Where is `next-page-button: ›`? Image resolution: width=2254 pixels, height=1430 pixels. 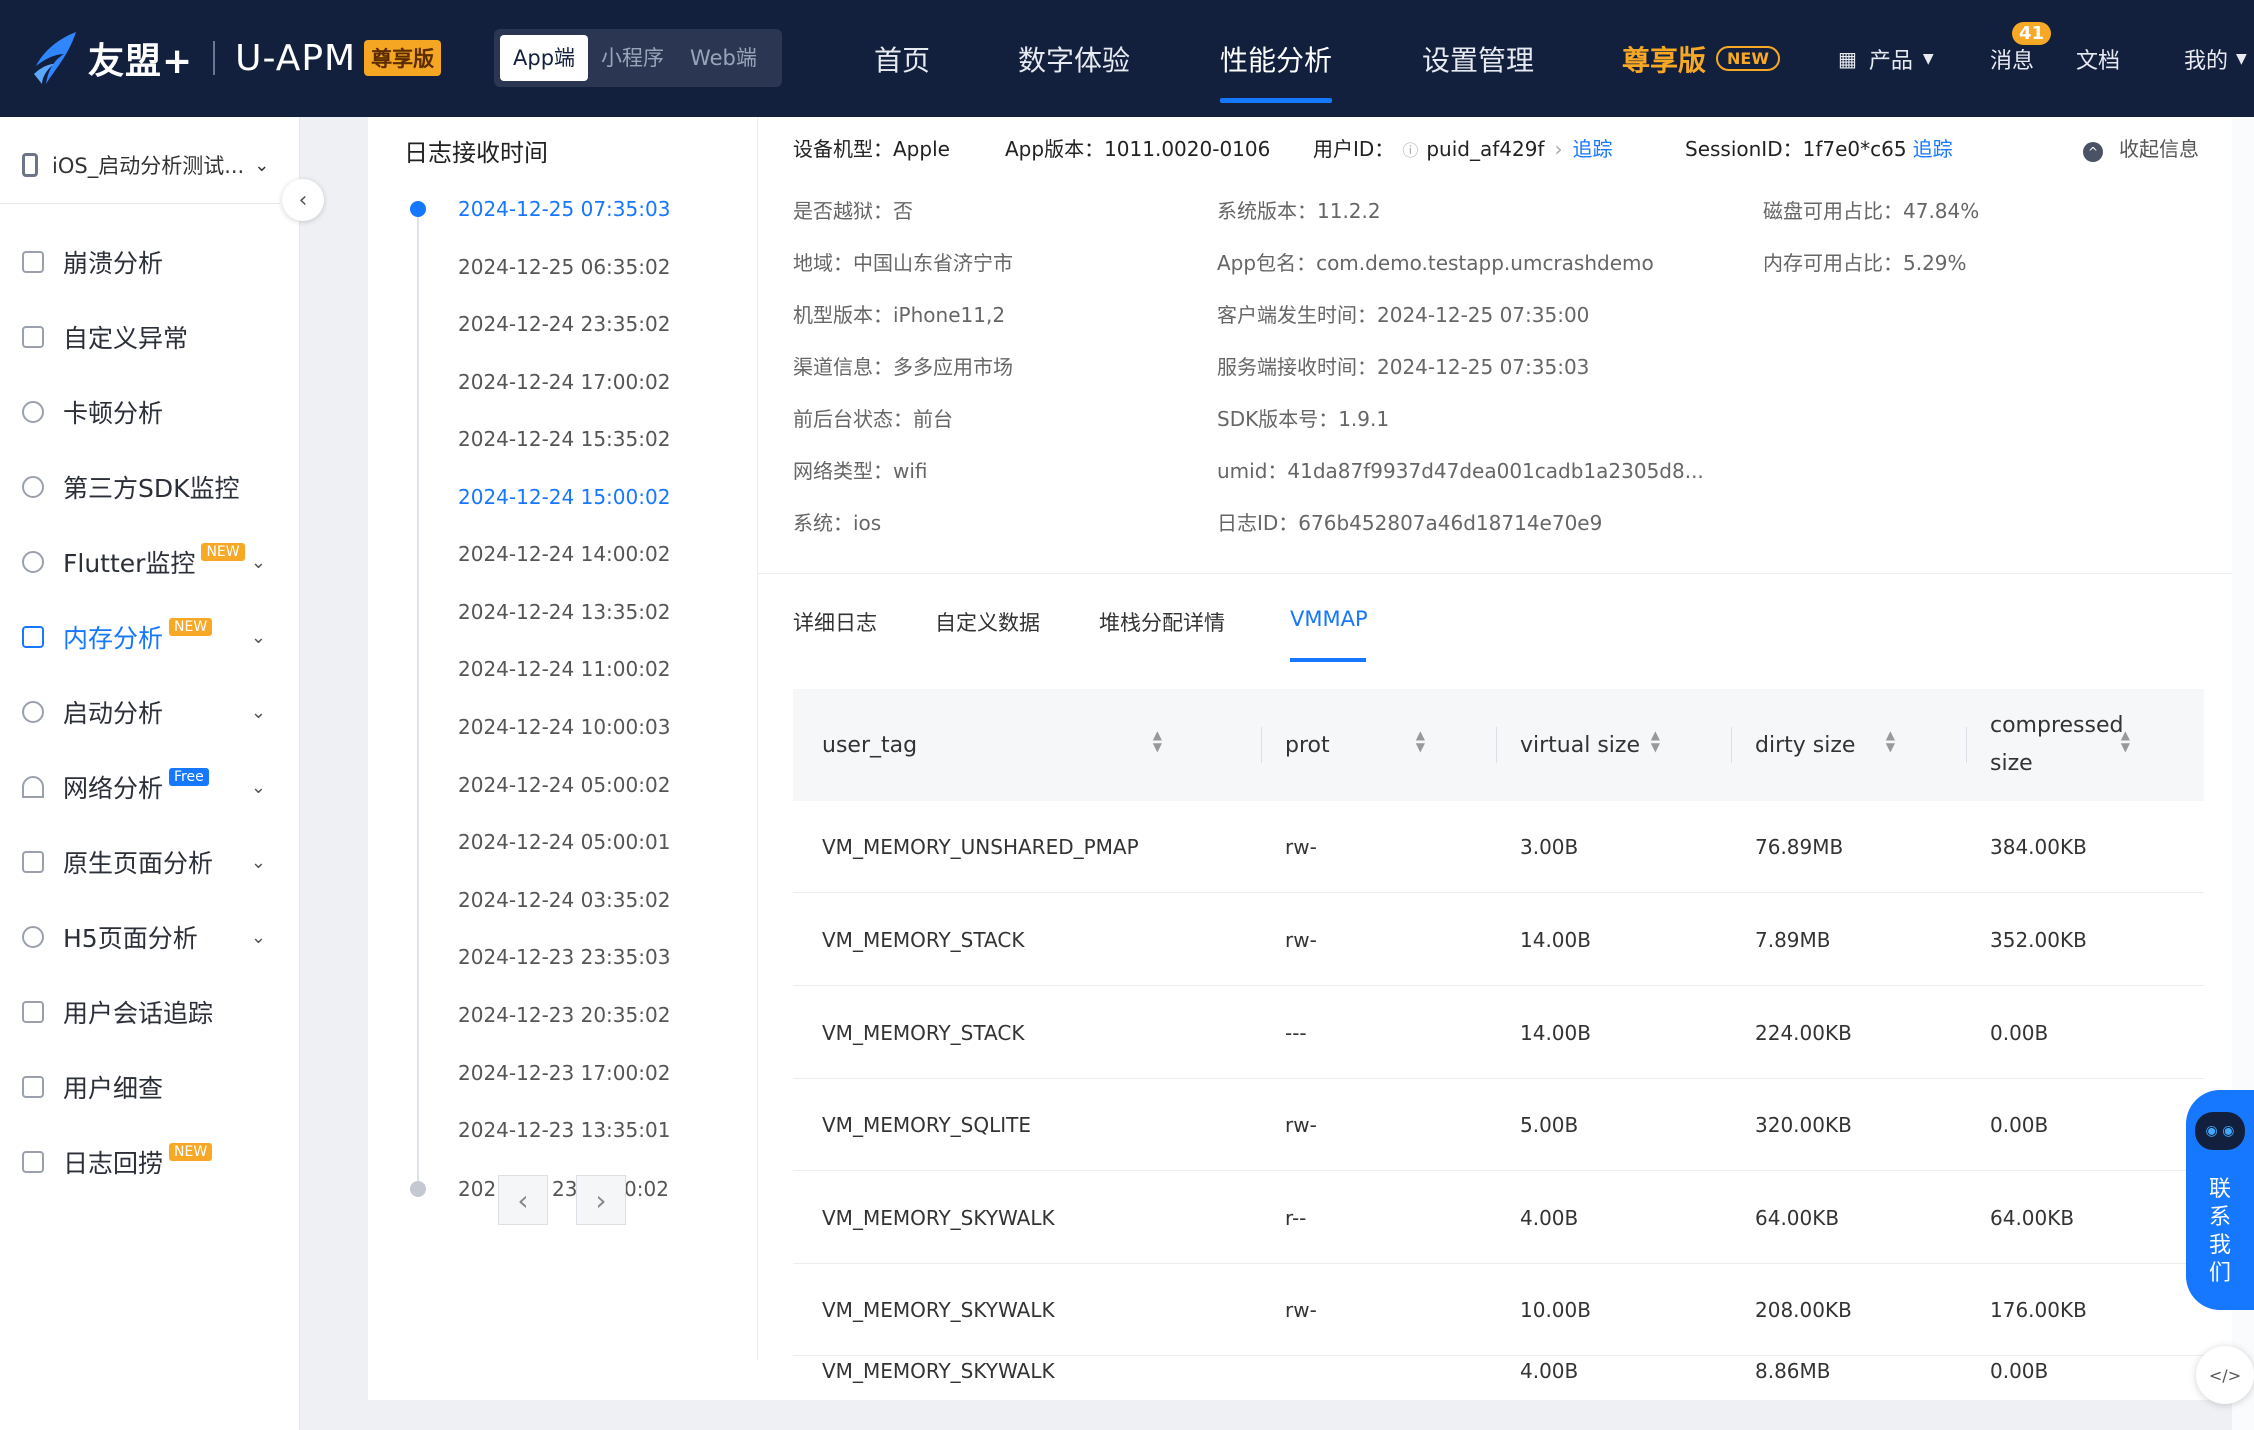
next-page-button: › is located at coordinates (601, 1200).